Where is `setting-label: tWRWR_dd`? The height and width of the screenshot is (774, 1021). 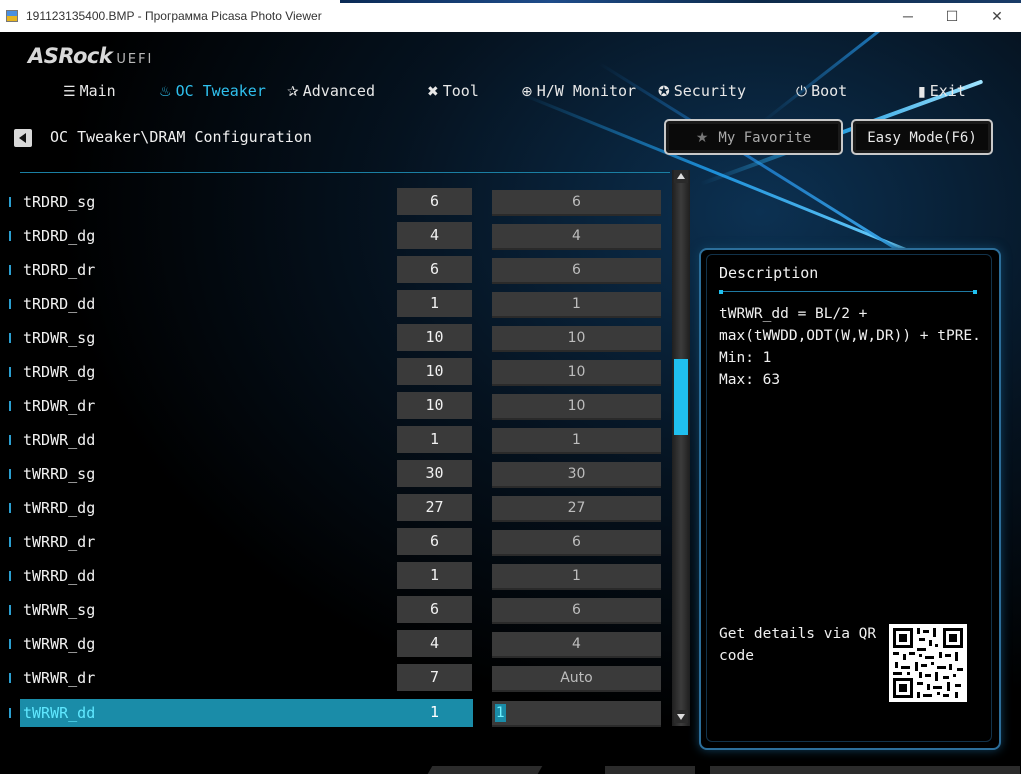 setting-label: tWRWR_dd is located at coordinates (59, 713).